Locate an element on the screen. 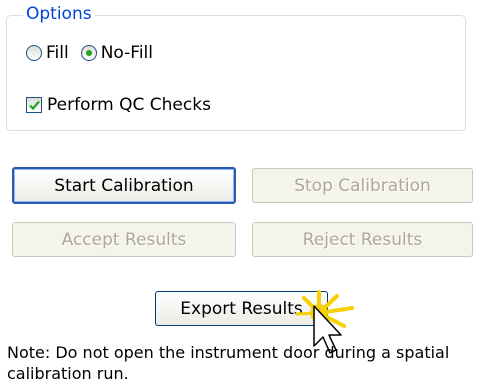 This screenshot has width=478, height=391. export-results-label: Export Results is located at coordinates (241, 308).